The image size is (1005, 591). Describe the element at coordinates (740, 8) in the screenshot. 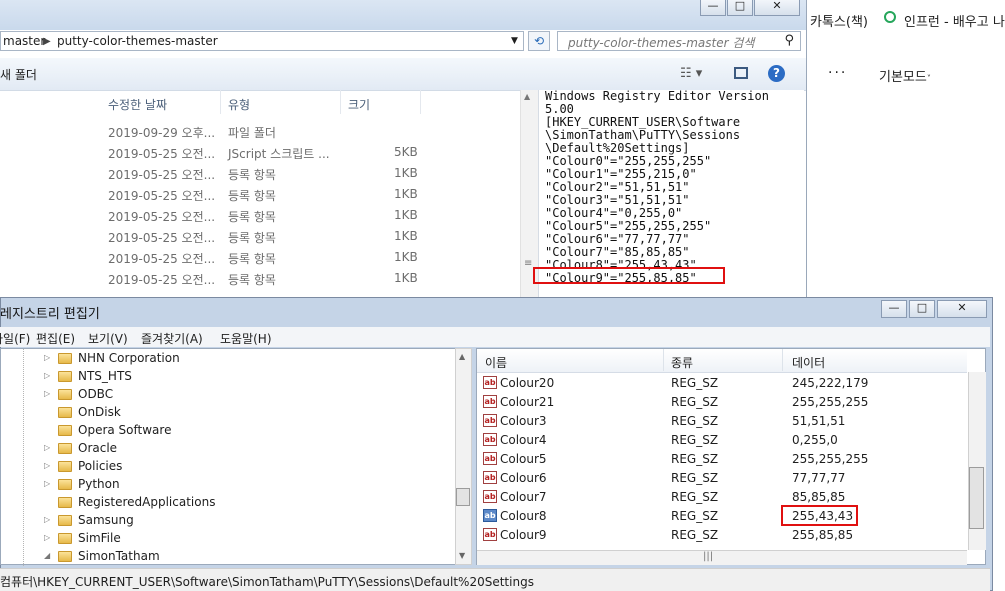

I see `maximize-button: □` at that location.